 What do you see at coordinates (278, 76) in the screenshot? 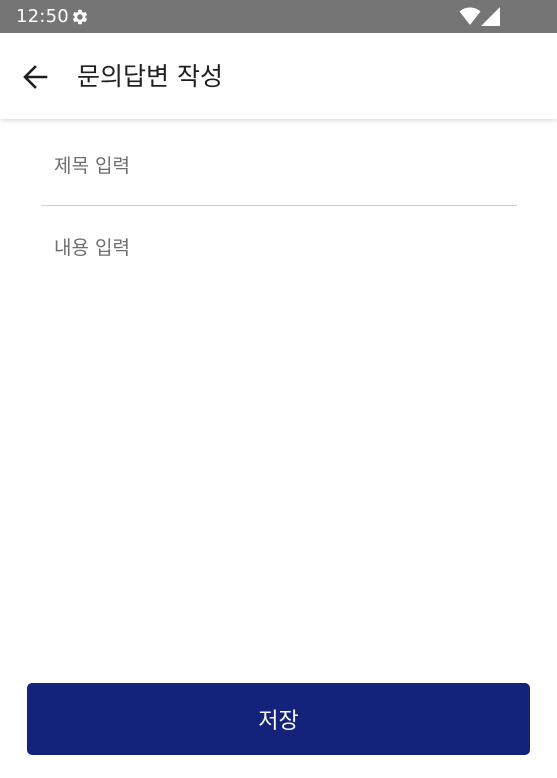
I see `app-bar: 문의답변 작성` at bounding box center [278, 76].